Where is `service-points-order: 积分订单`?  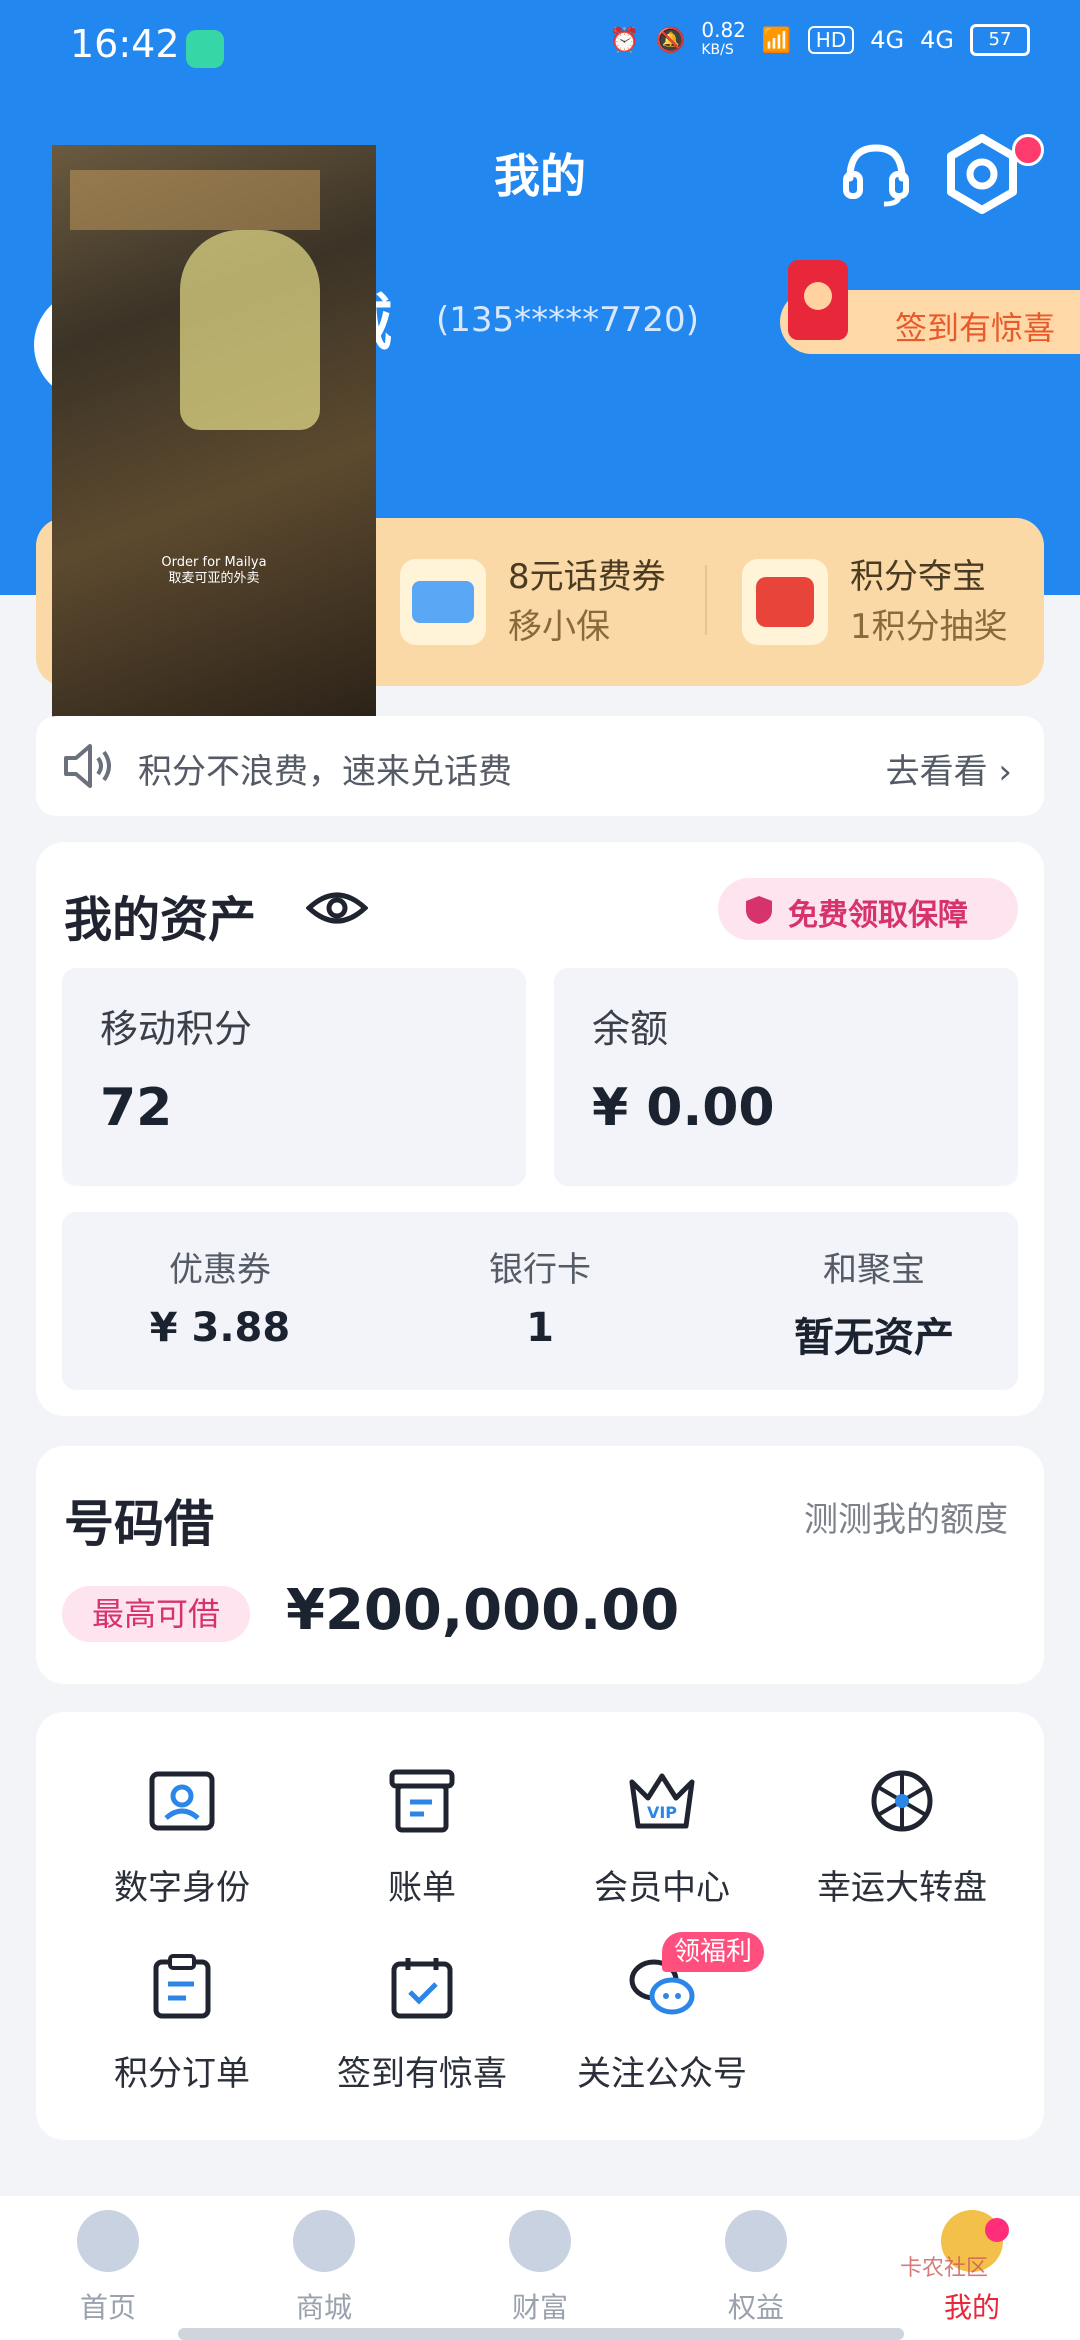
service-points-order: 积分订单 is located at coordinates (182, 2024).